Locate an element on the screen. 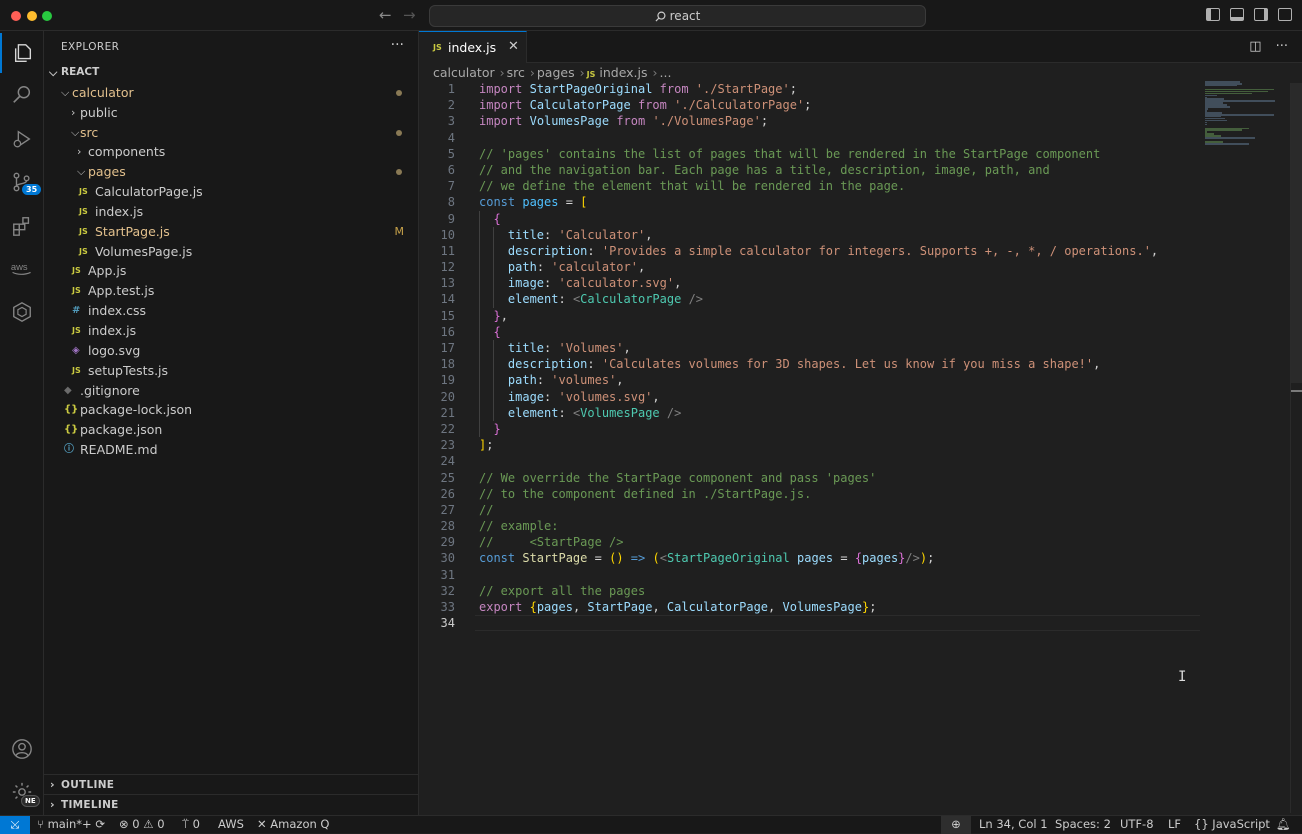  tree-item: ◈ logo.svg is located at coordinates (231, 351).